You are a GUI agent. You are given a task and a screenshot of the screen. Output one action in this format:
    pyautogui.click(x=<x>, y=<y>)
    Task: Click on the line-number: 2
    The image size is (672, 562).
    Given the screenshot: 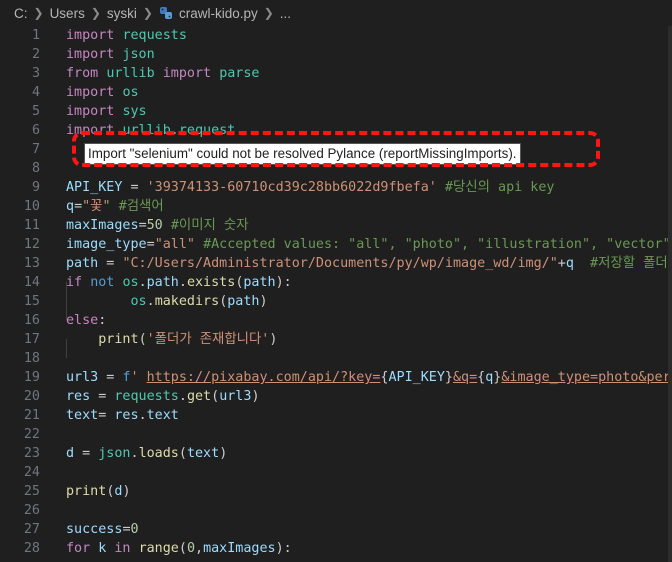 What is the action you would take?
    pyautogui.click(x=35, y=54)
    